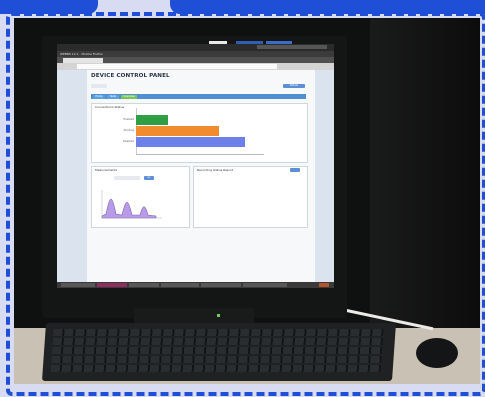  Describe the element at coordinates (294, 86) in the screenshot. I see `refresh-button: Refresh` at that location.